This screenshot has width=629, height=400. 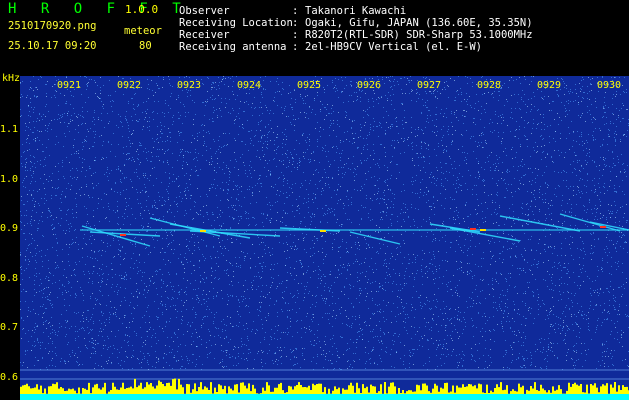 What do you see at coordinates (189, 85) in the screenshot?
I see `x-tick-label: 0923` at bounding box center [189, 85].